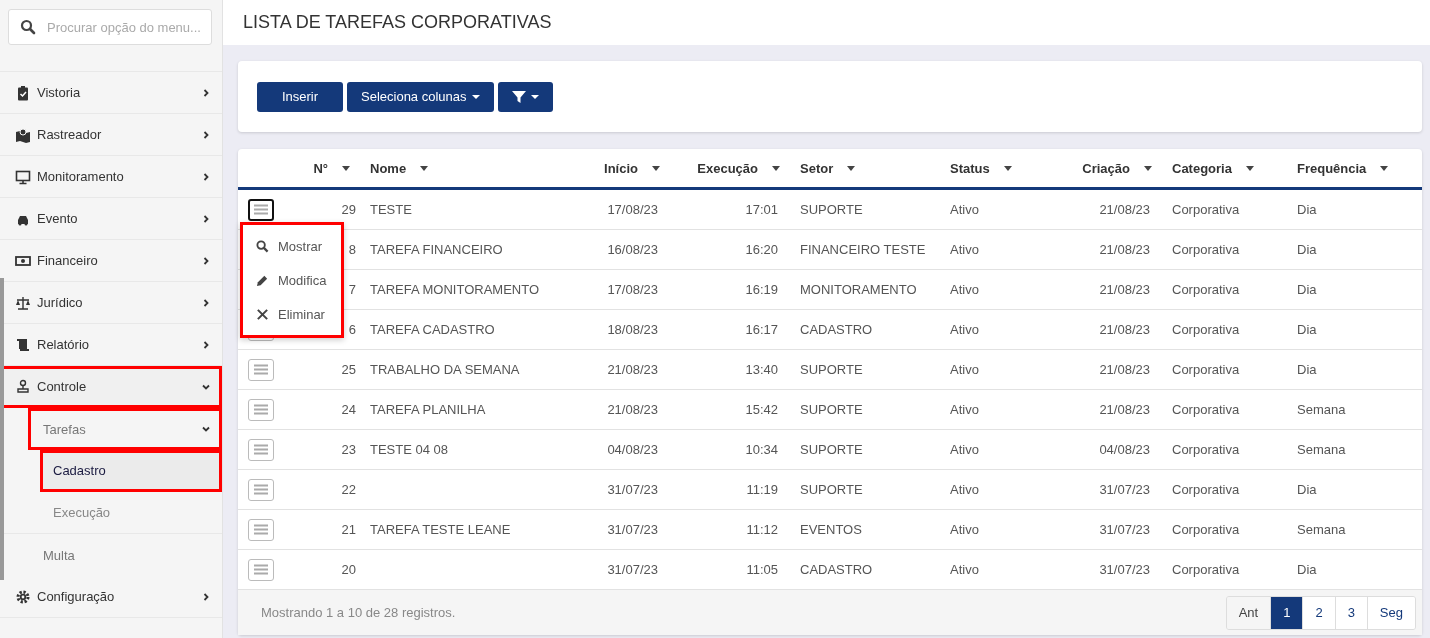 The height and width of the screenshot is (638, 1430). What do you see at coordinates (111, 303) in the screenshot?
I see `menu-item: Jurídico` at bounding box center [111, 303].